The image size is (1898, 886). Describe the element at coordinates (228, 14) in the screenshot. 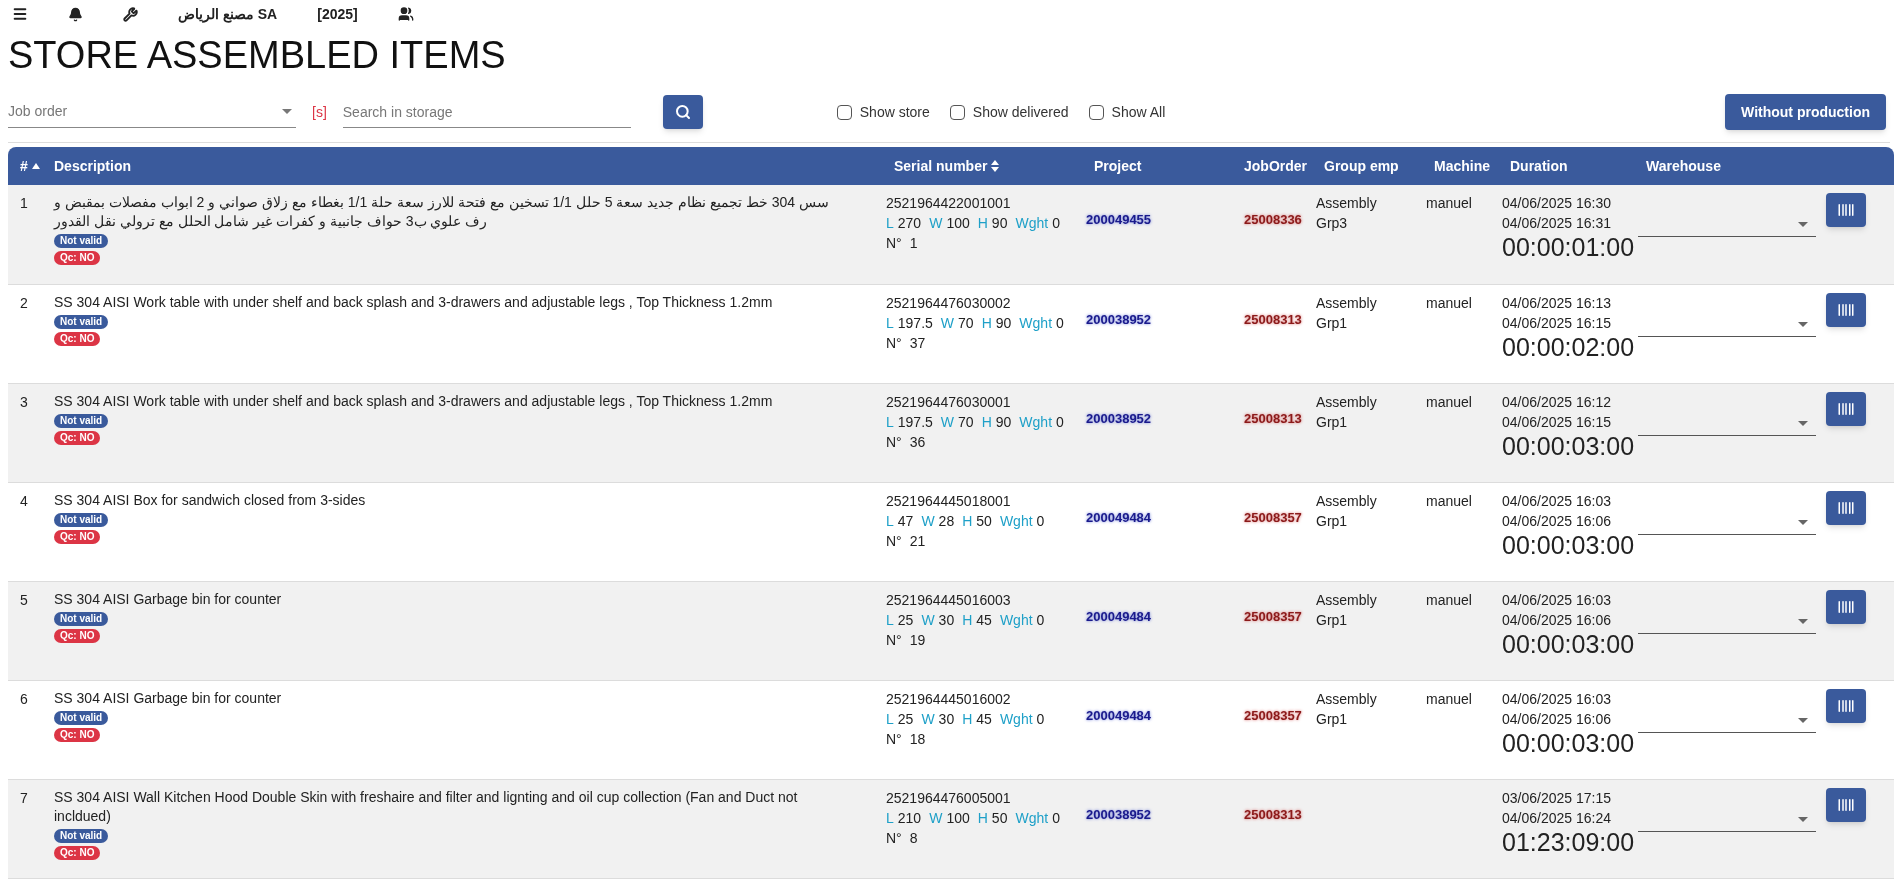

I see `company-name: مصنع الرياض SA` at that location.